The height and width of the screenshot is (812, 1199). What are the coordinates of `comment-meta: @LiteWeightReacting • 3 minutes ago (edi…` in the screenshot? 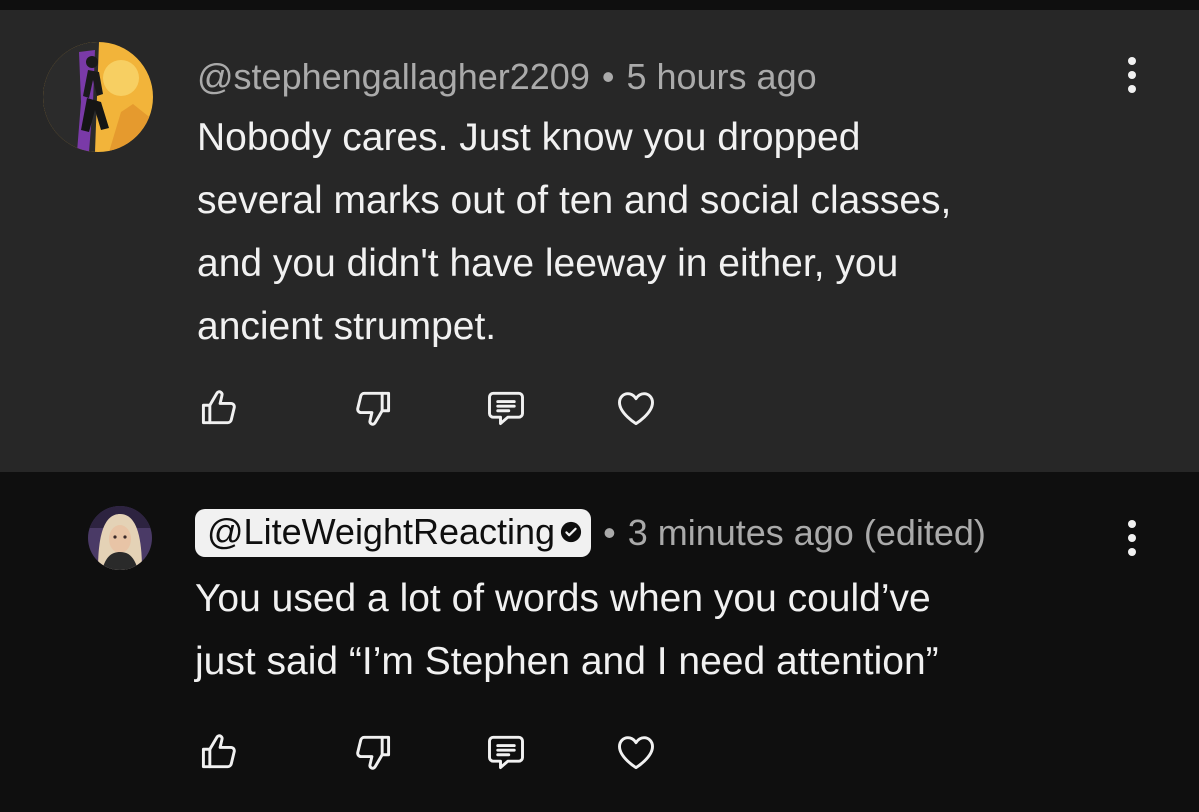 It's located at (590, 533).